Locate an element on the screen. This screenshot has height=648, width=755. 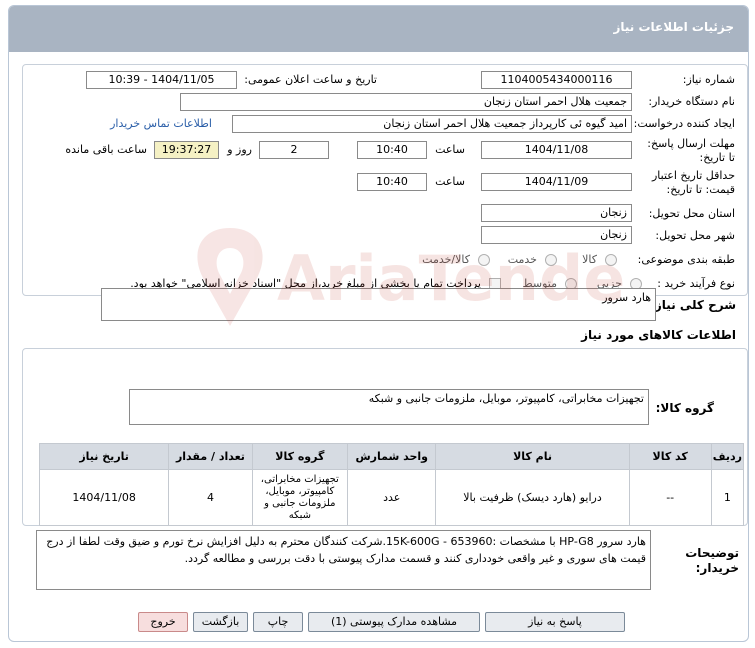
cell-unit: عدد is located at coordinates (392, 497).